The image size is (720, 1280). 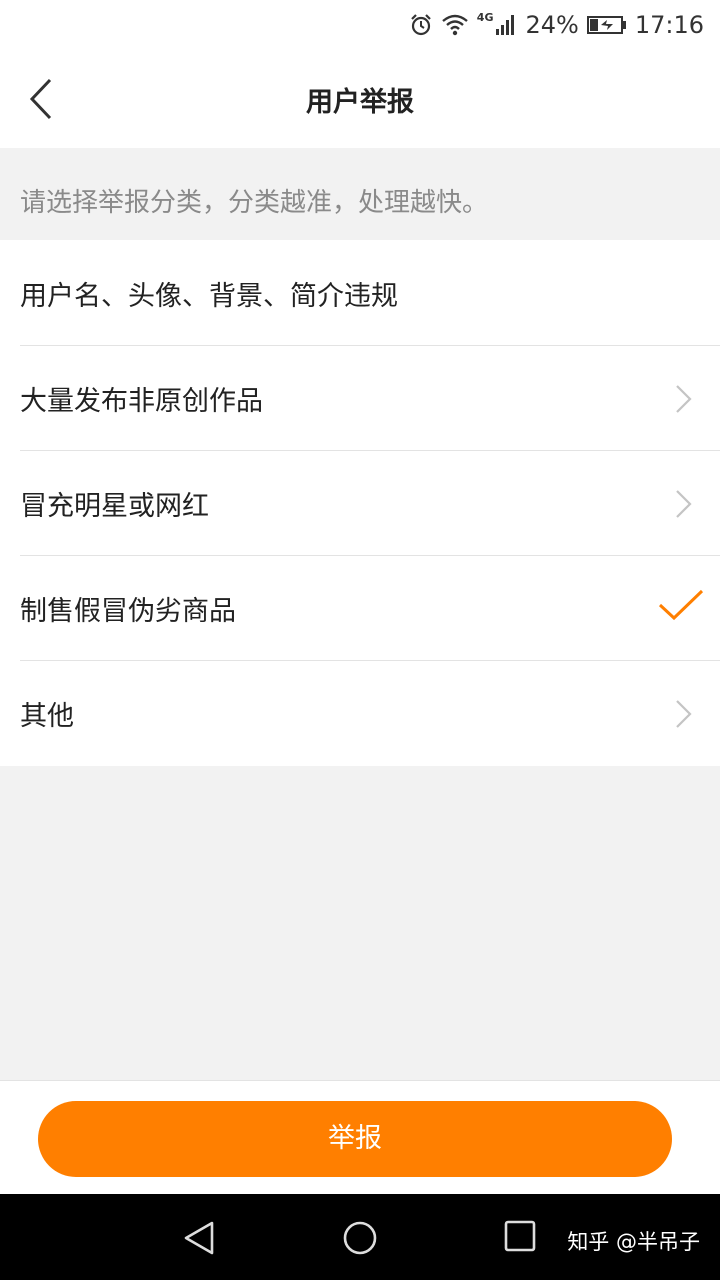 I want to click on wifi-icon, so click(x=455, y=25).